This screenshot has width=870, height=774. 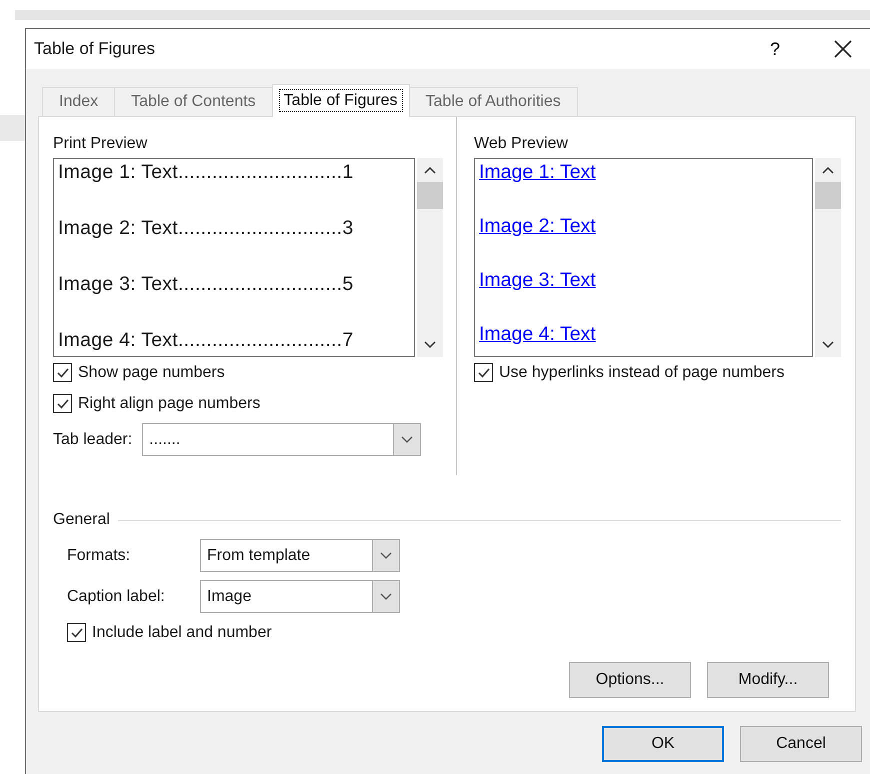 What do you see at coordinates (537, 226) in the screenshot?
I see `preview-link: Image 2: Text` at bounding box center [537, 226].